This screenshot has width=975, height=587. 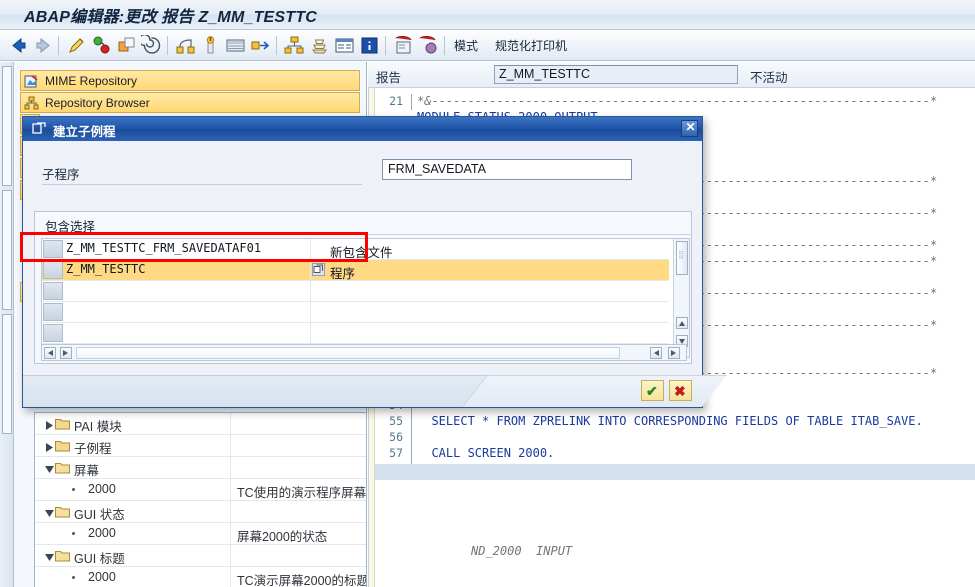 I want to click on dialog-footer: ✔ ✖, so click(x=375, y=387).